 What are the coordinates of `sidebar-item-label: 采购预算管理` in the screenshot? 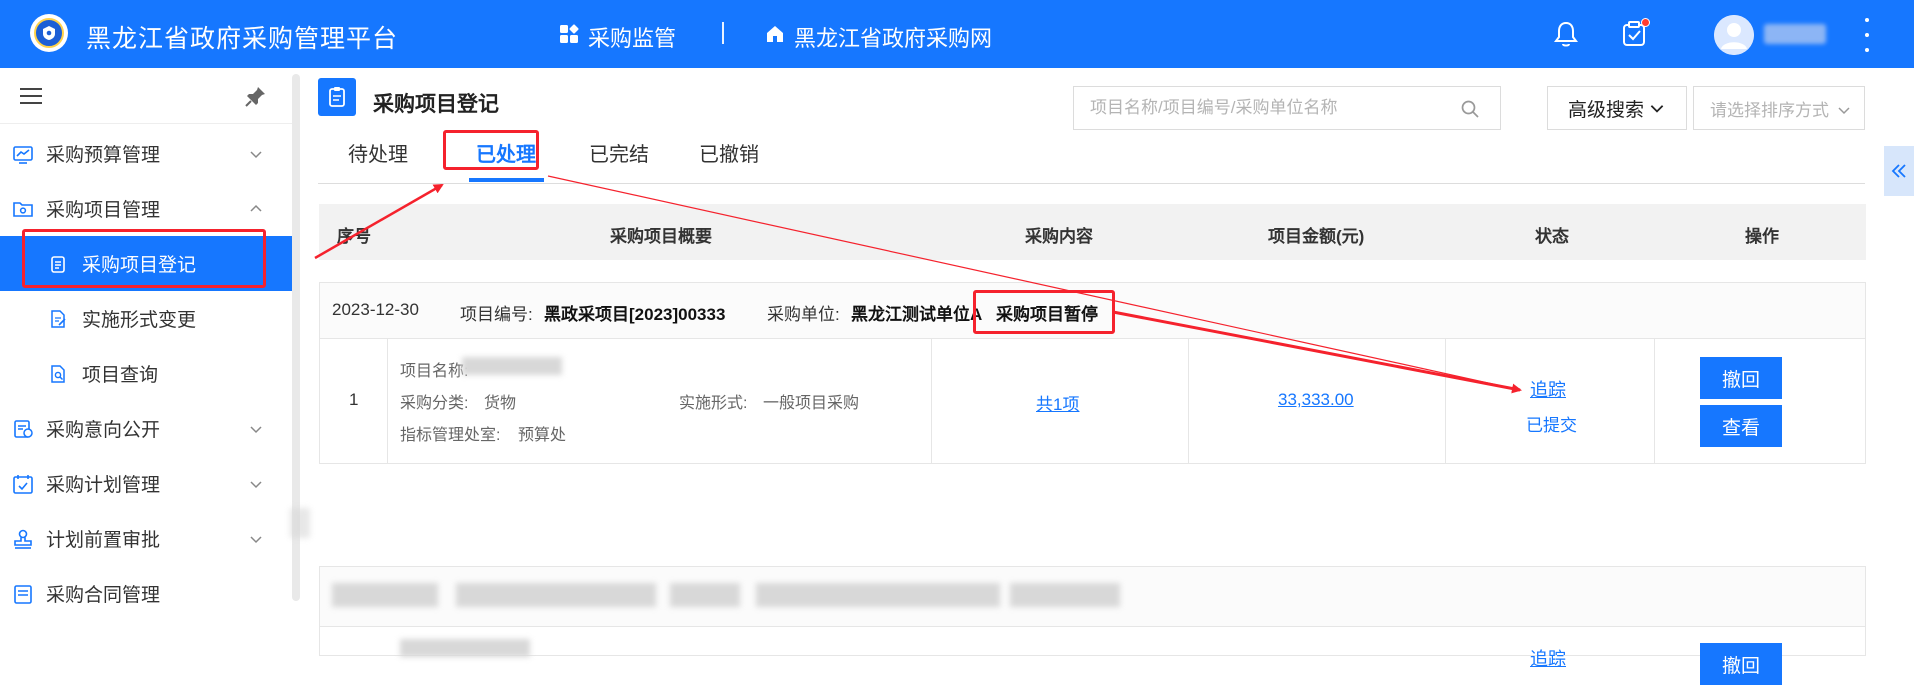 It's located at (103, 155).